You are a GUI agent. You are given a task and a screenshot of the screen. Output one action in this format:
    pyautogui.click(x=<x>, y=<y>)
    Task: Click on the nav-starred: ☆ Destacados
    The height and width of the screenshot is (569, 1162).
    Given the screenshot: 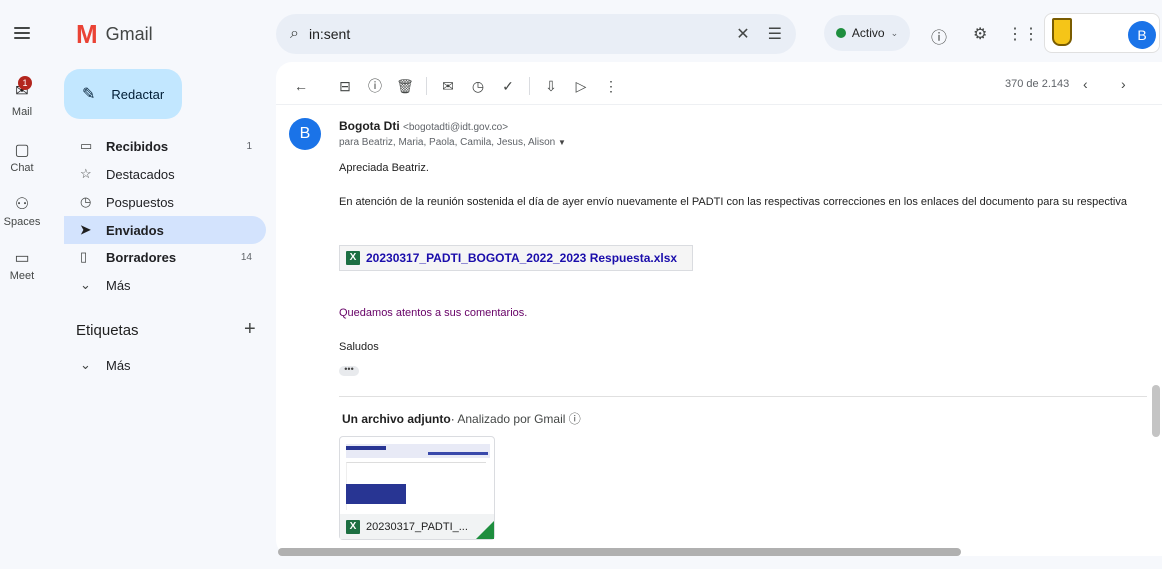 What is the action you would take?
    pyautogui.click(x=165, y=174)
    